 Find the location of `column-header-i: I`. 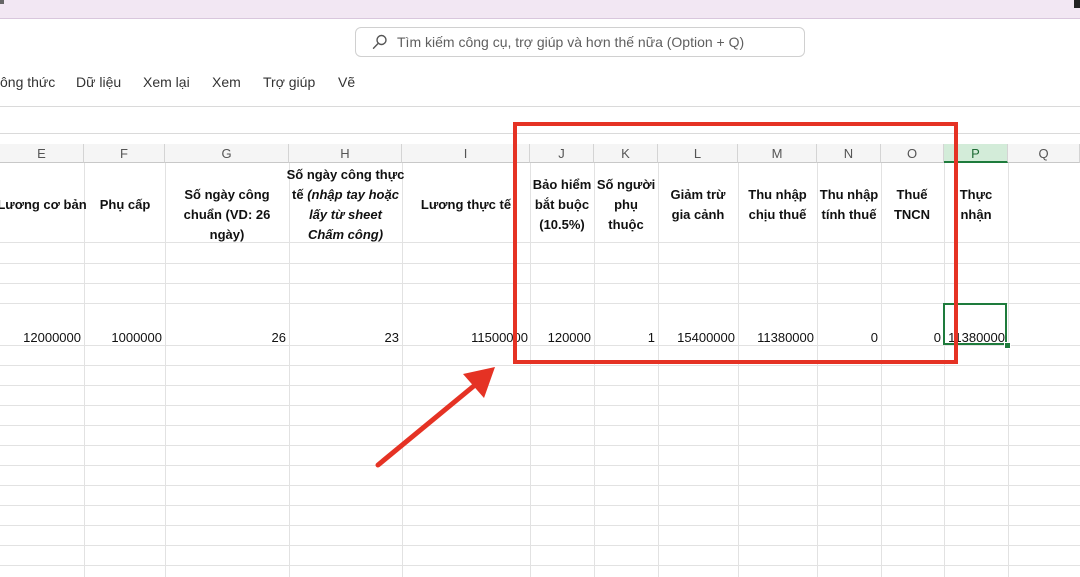

column-header-i: I is located at coordinates (466, 153).